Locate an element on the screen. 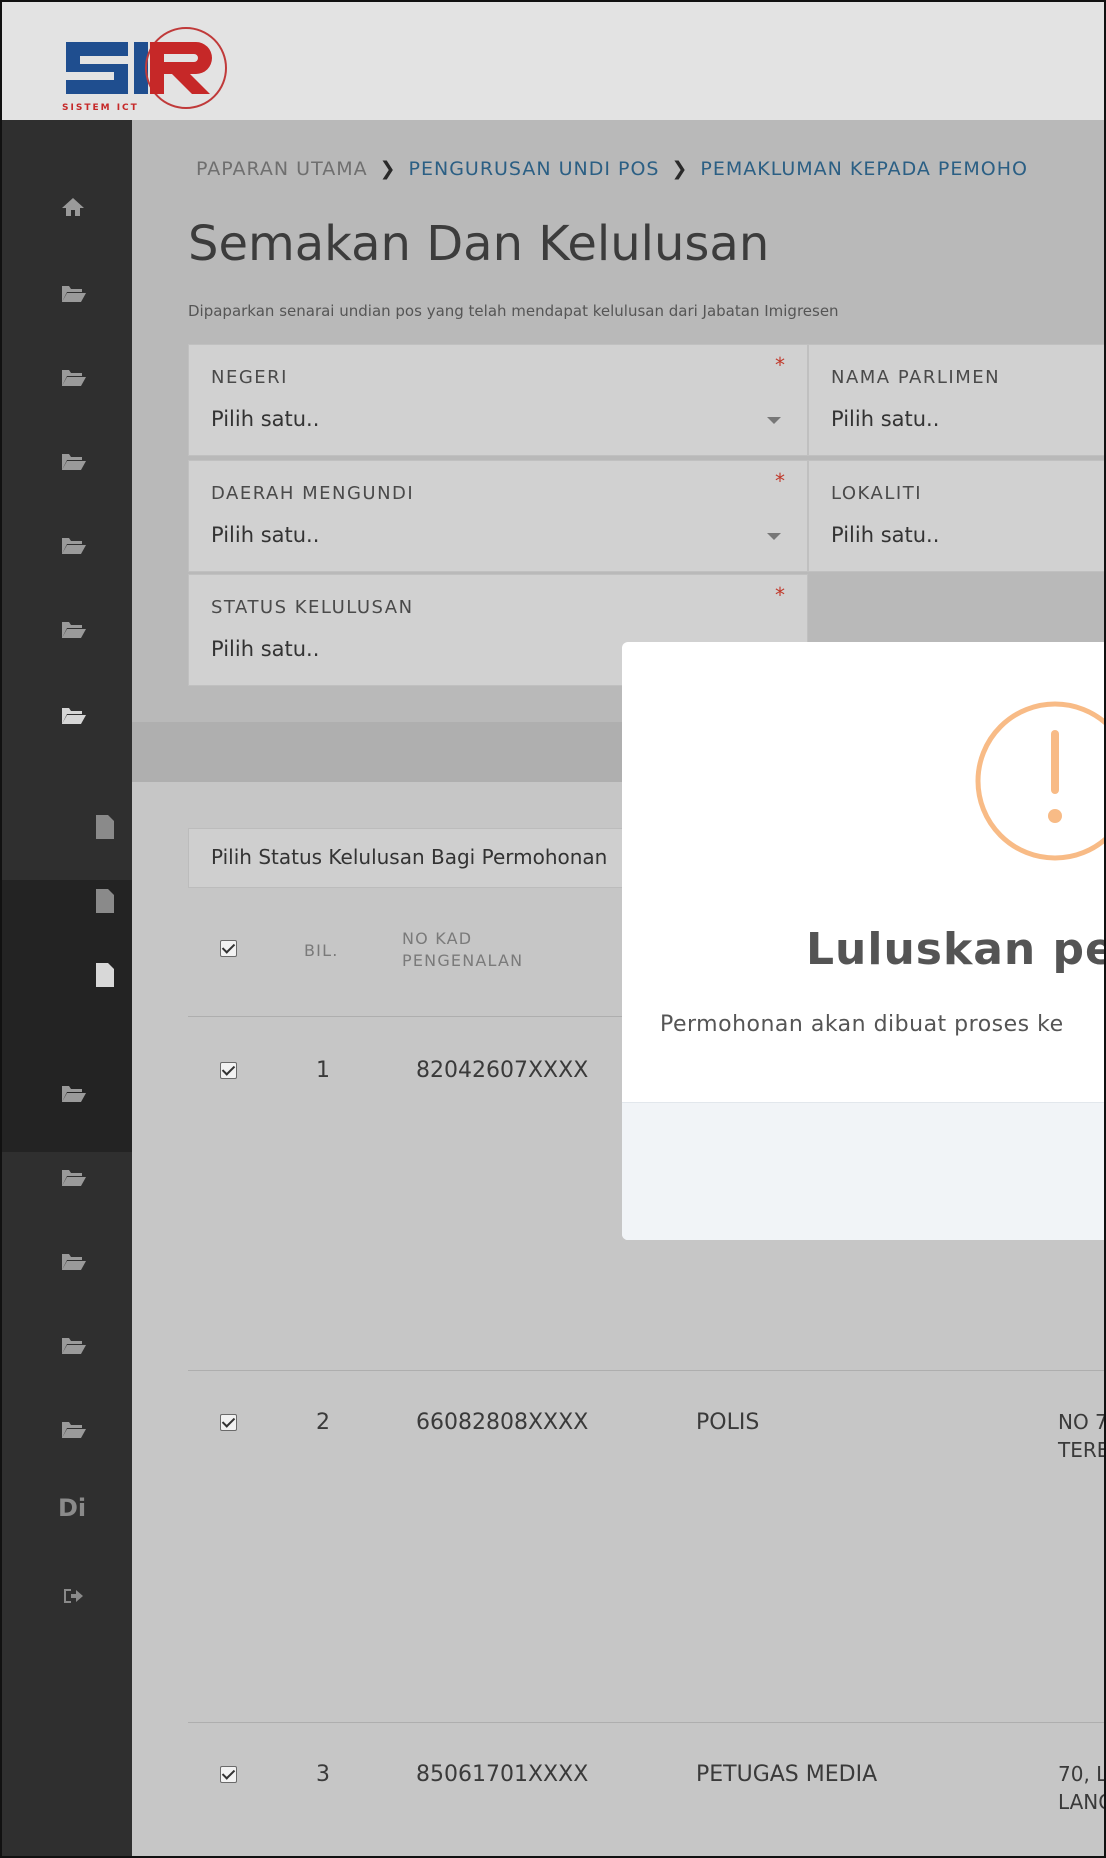 This screenshot has height=1858, width=1106. daerah-label: DAERAH MENGUNDI is located at coordinates (313, 493).